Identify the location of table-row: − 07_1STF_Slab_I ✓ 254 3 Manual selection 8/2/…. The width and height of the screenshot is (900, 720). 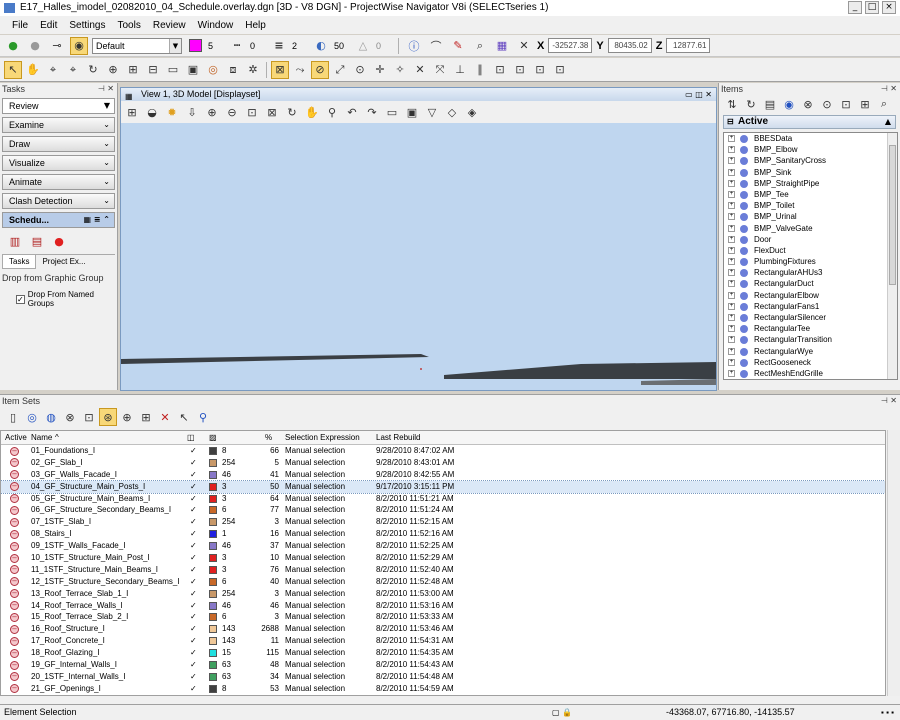
(443, 522).